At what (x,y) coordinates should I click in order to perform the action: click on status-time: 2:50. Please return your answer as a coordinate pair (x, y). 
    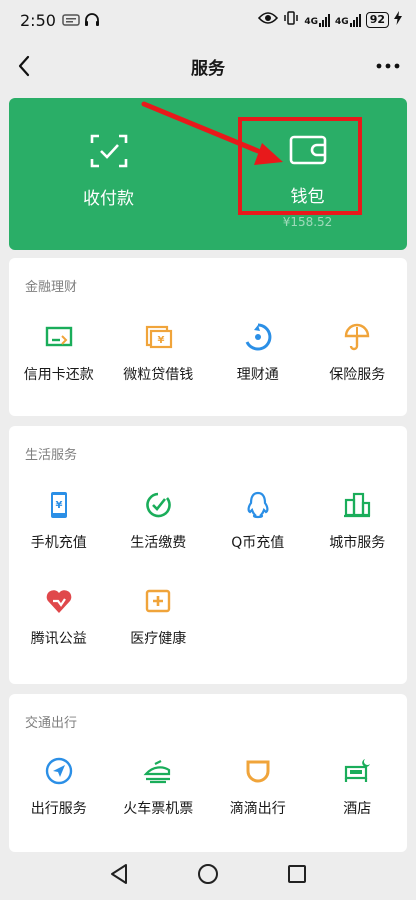
    Looking at the image, I should click on (38, 20).